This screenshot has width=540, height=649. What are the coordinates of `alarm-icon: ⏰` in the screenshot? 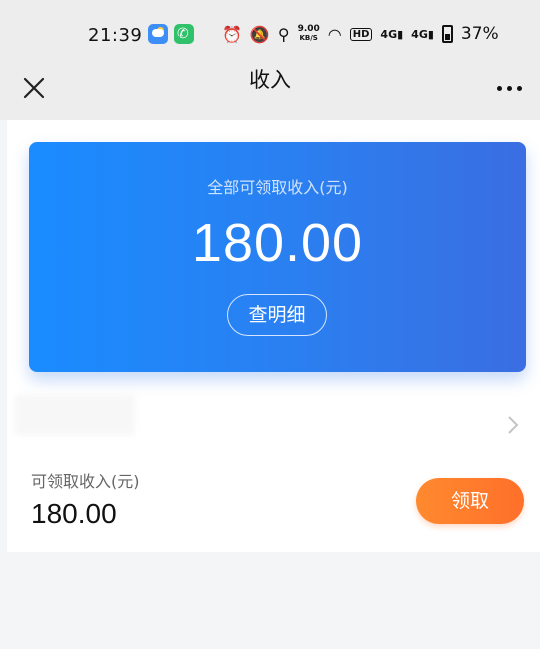 It's located at (232, 34).